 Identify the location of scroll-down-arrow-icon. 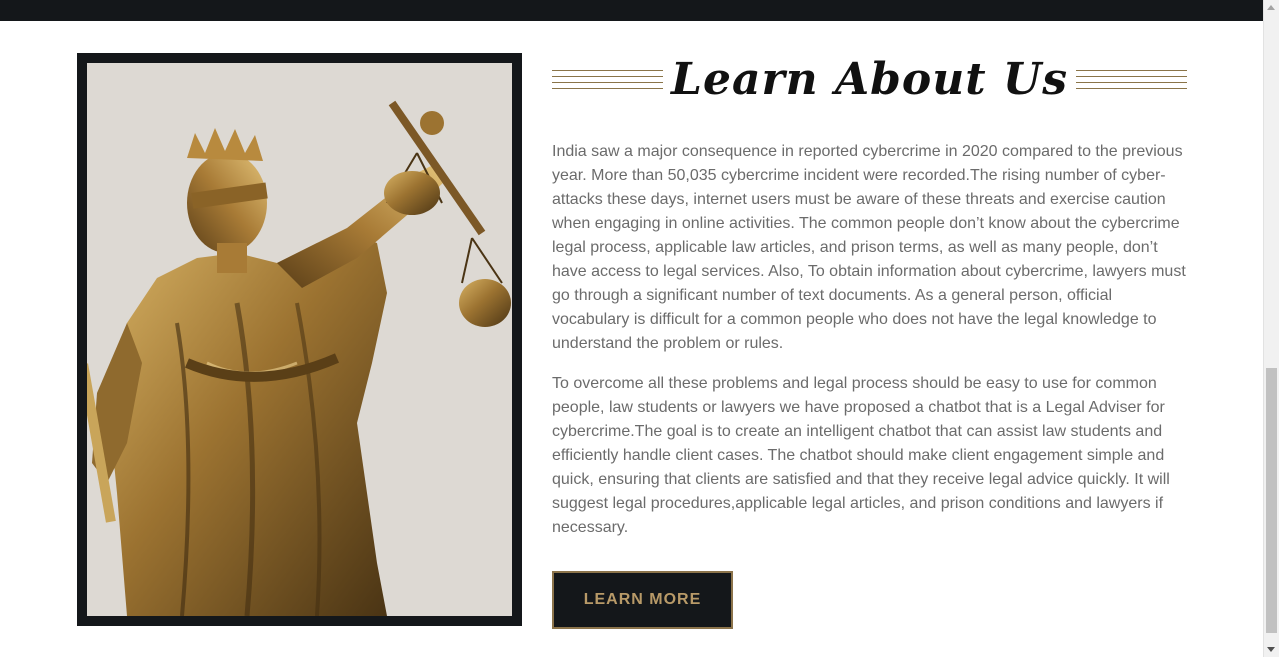
(1271, 649).